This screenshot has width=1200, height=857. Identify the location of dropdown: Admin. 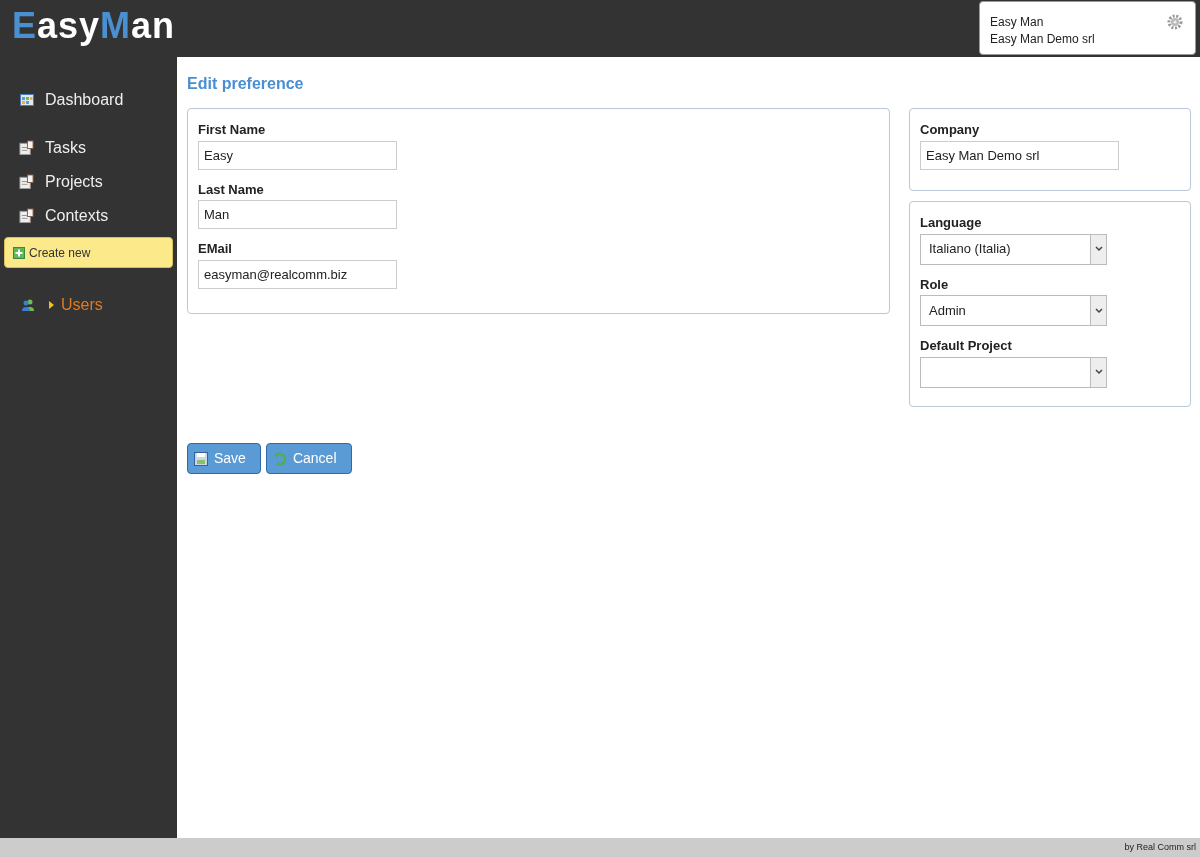
(1013, 310).